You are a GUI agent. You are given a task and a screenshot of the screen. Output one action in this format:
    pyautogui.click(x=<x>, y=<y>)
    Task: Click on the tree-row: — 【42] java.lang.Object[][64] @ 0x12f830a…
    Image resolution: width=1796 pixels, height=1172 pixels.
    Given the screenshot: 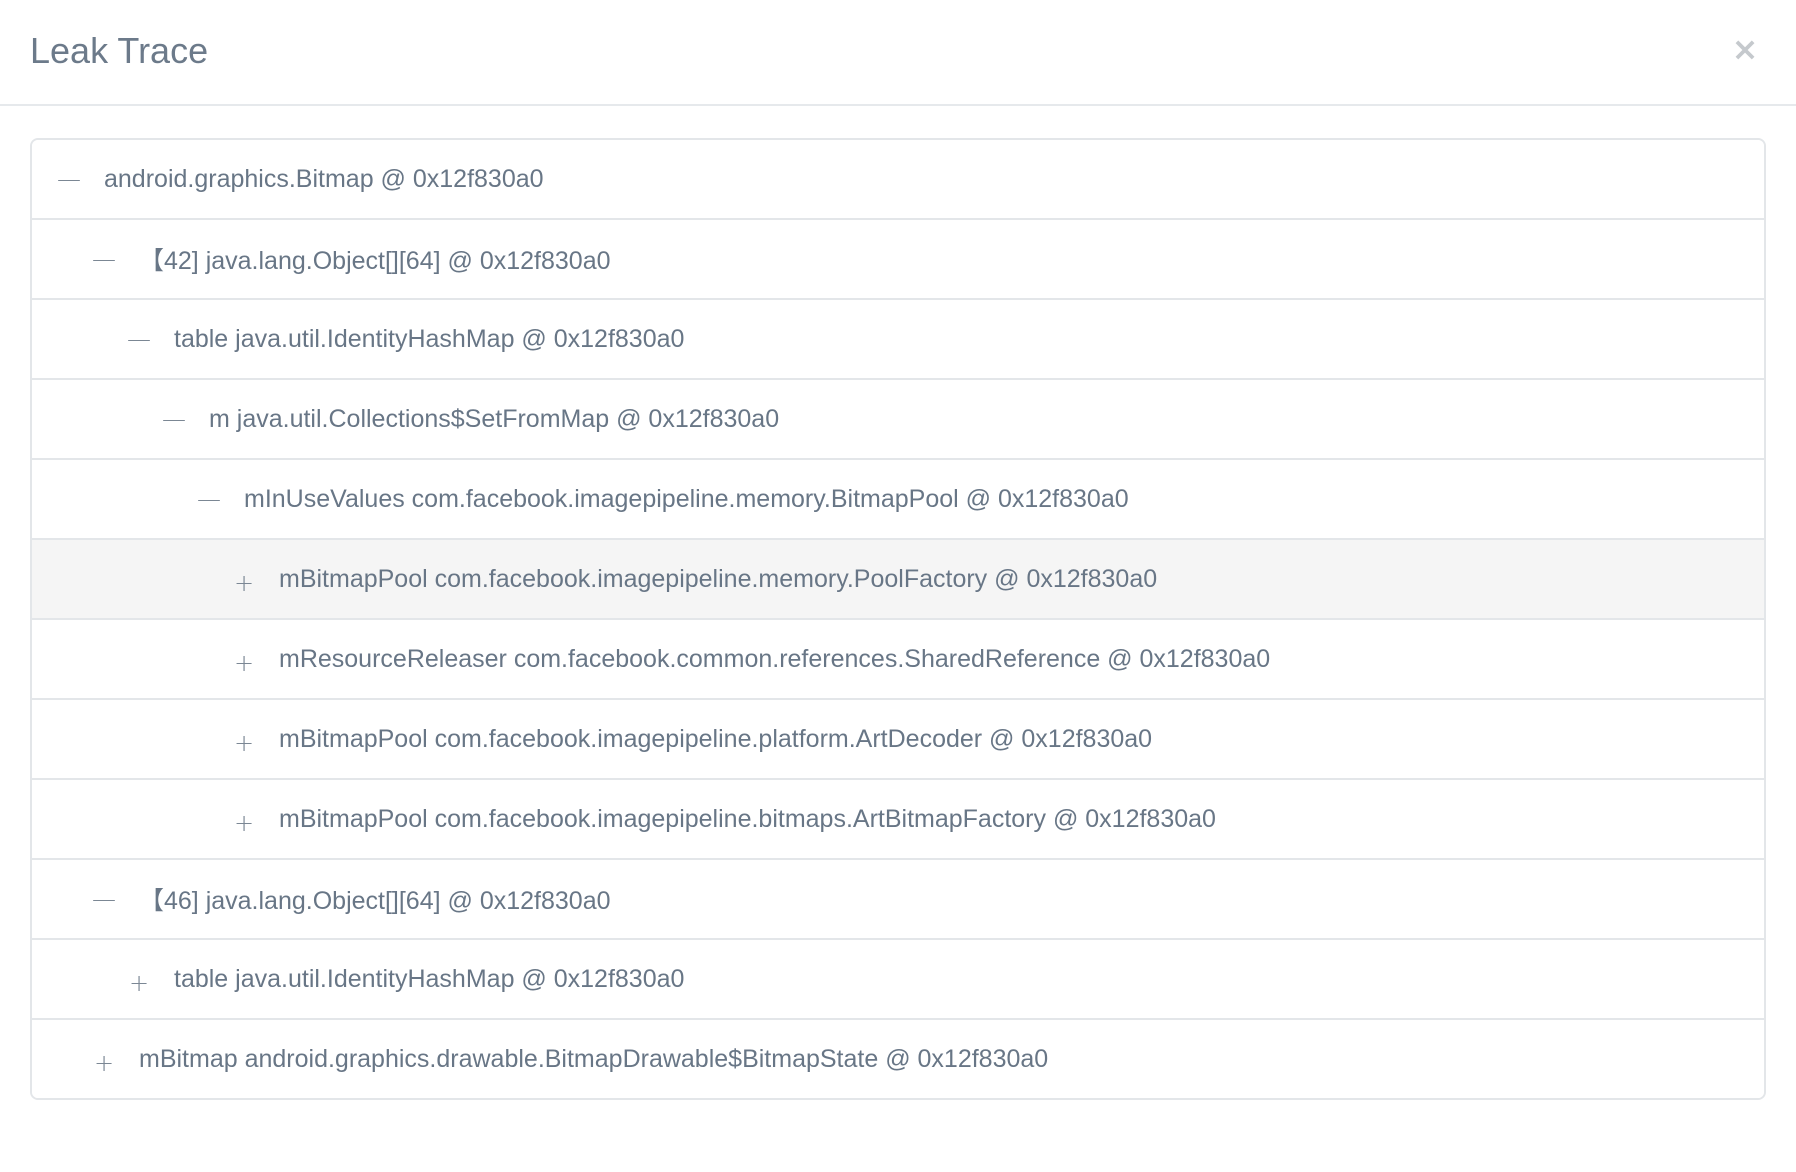 What is the action you would take?
    pyautogui.click(x=898, y=260)
    